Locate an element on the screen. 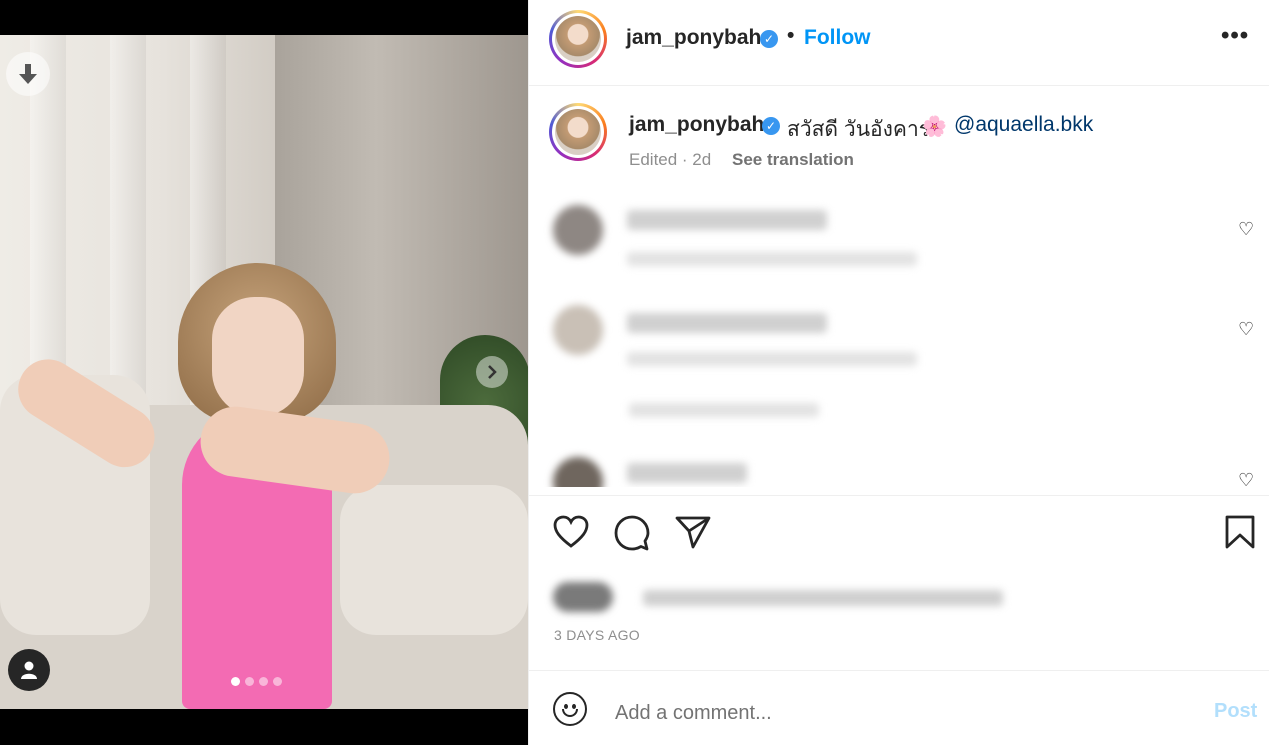 The width and height of the screenshot is (1269, 745). download-button is located at coordinates (28, 74).